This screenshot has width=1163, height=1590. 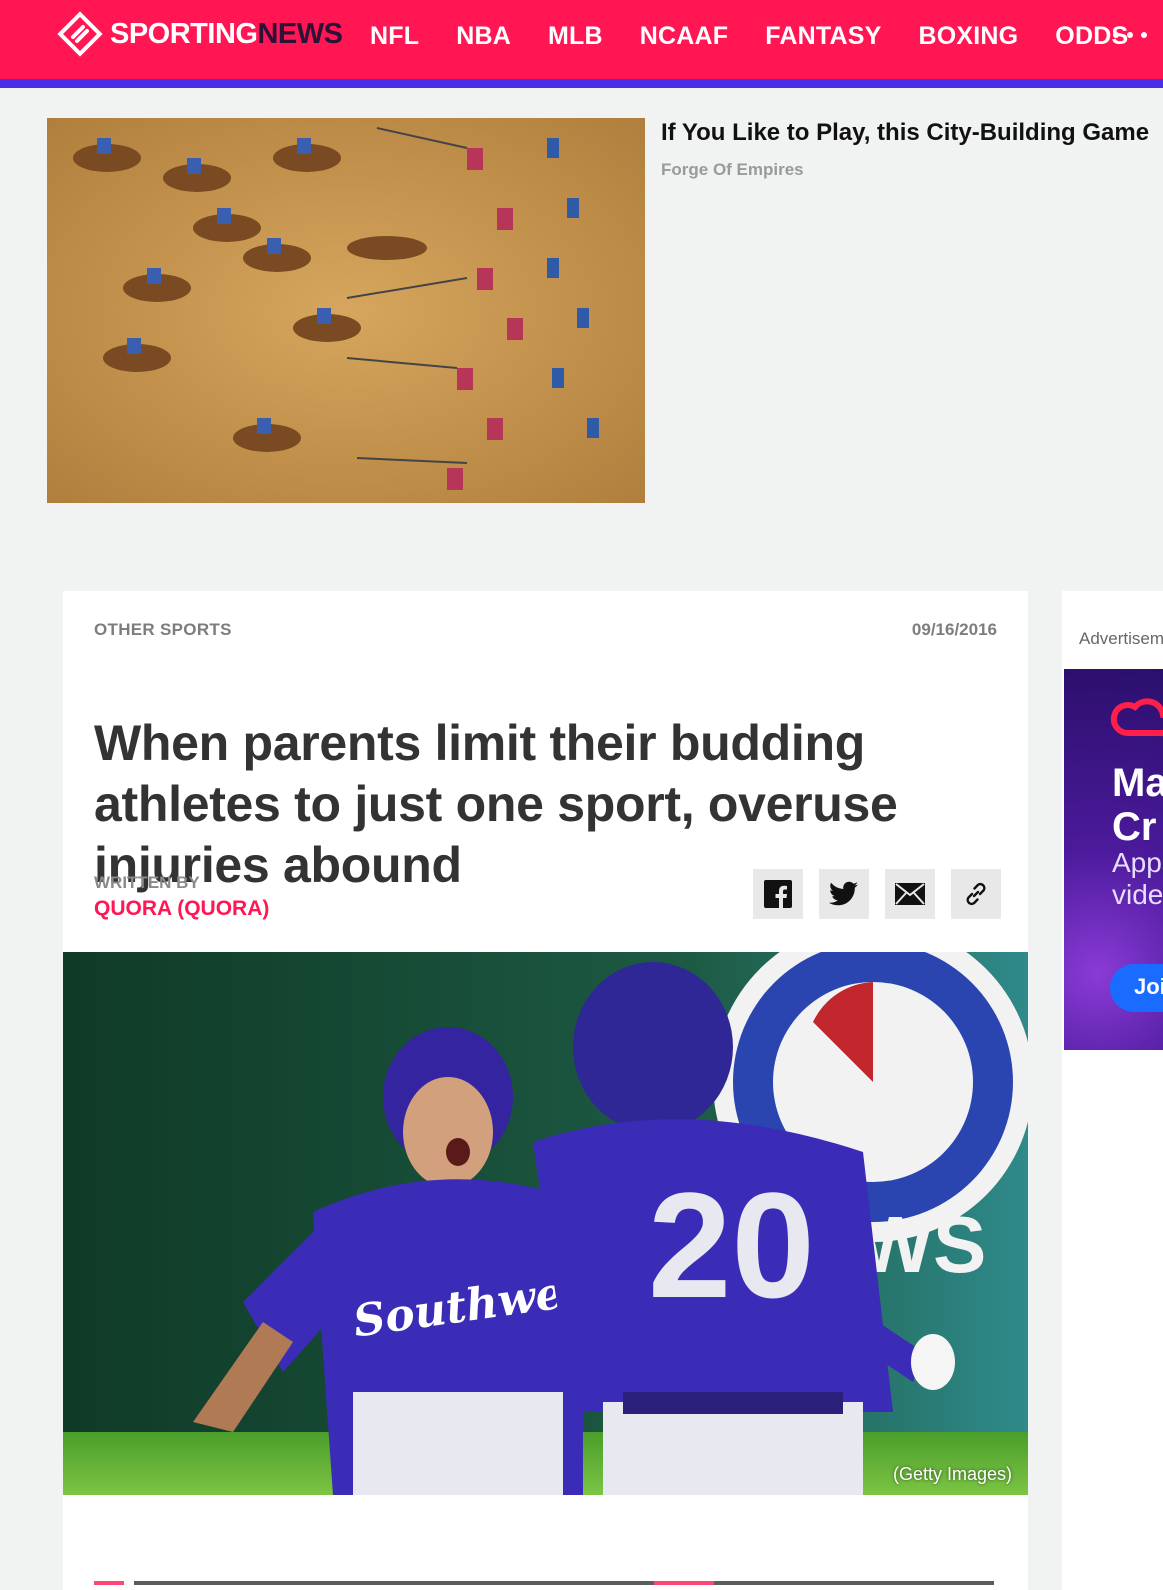 I want to click on ad-label: Advertiseme, so click(x=1121, y=638).